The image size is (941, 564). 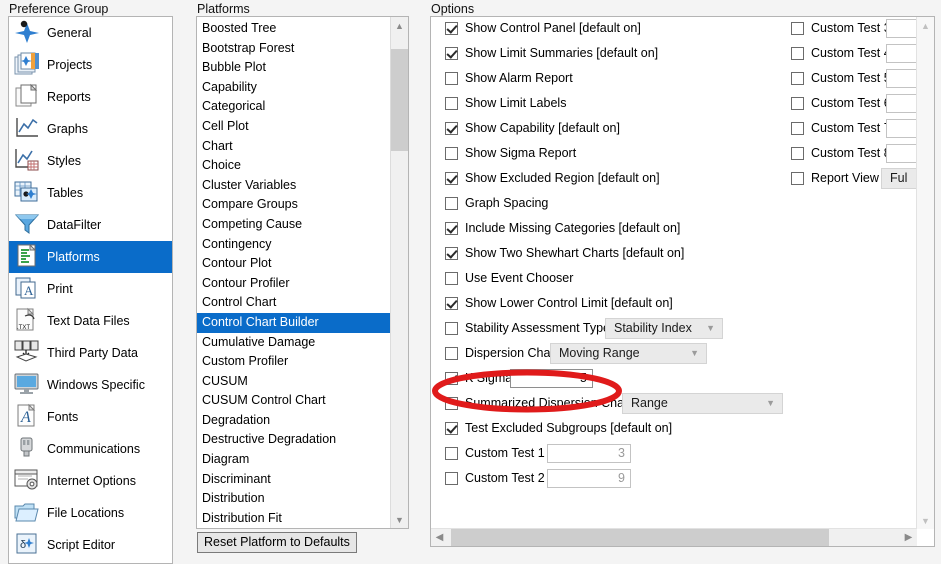 What do you see at coordinates (90, 97) in the screenshot?
I see `sidebar-item-reports: Reports` at bounding box center [90, 97].